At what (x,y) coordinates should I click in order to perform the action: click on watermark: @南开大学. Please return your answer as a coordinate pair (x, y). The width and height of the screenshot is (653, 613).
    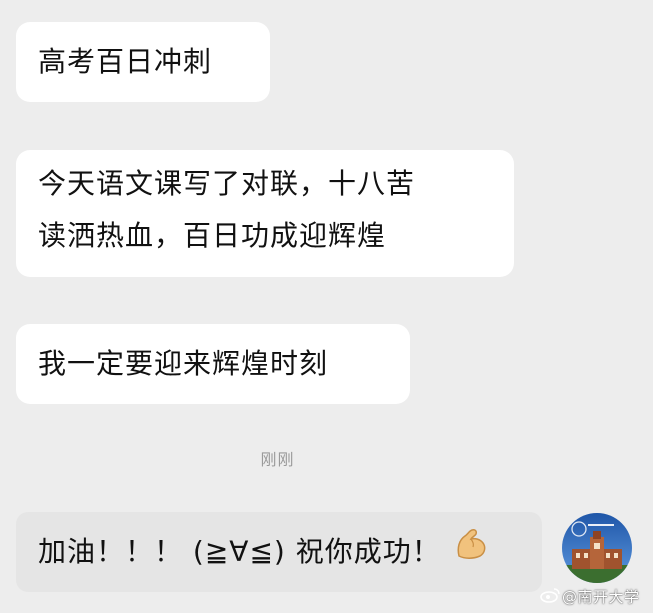
    Looking at the image, I should click on (590, 596).